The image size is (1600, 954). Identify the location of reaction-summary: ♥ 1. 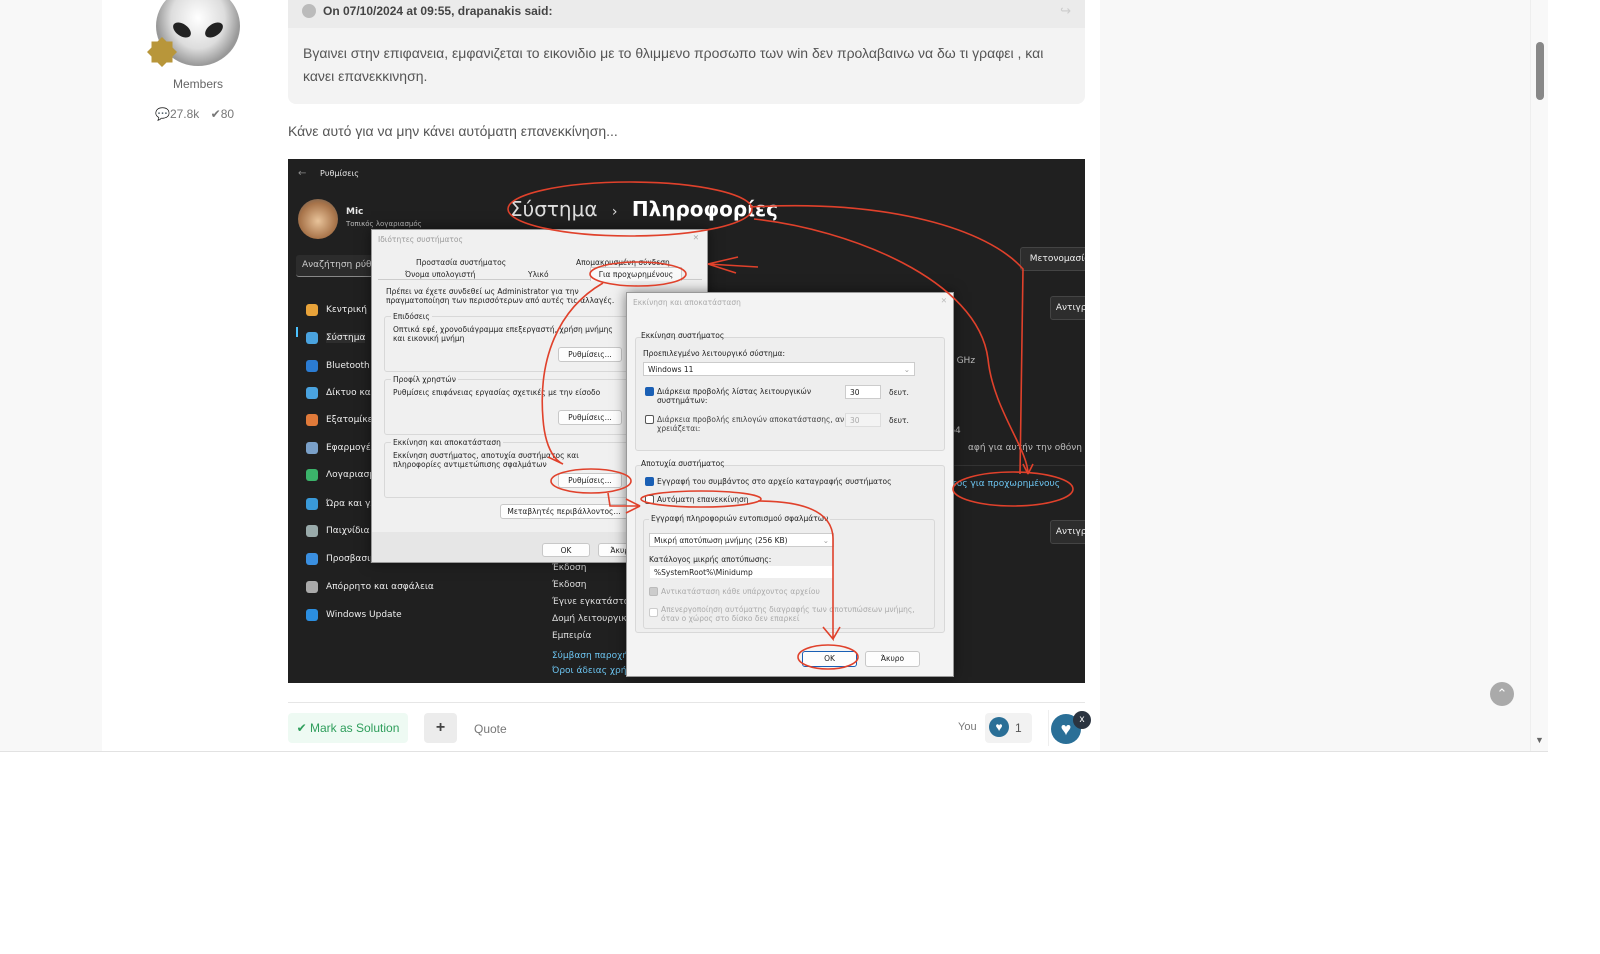
(1008, 728).